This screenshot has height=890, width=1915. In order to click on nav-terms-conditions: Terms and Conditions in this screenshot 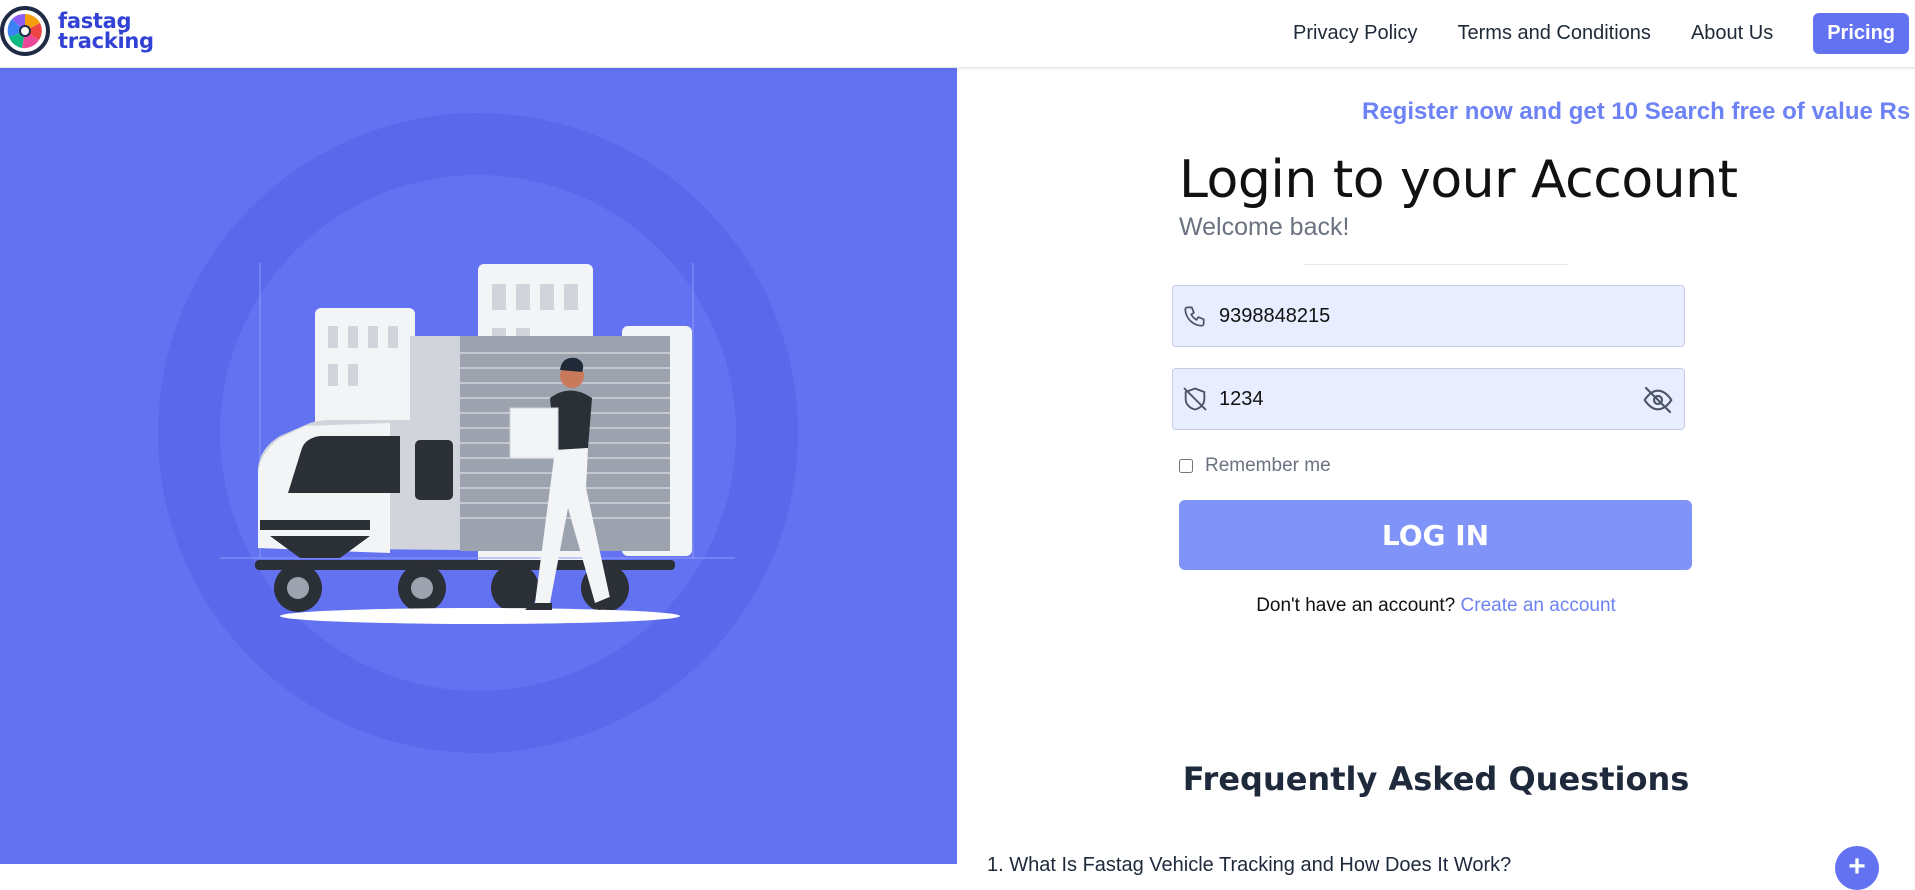, I will do `click(1554, 33)`.